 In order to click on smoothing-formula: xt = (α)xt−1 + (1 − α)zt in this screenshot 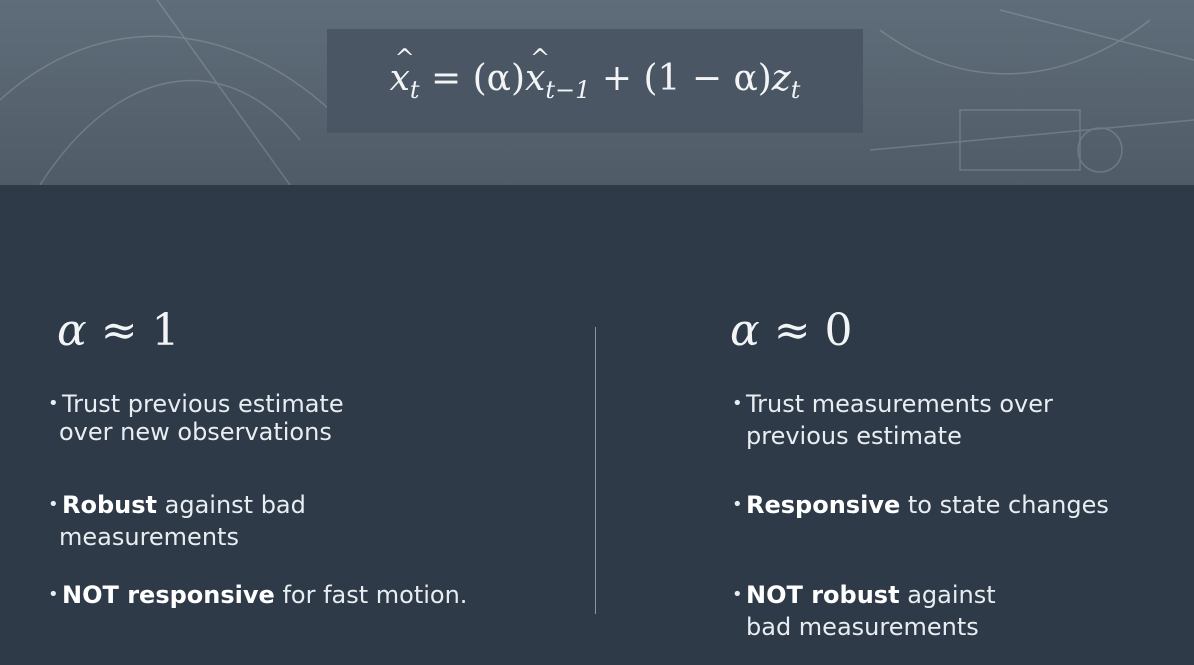, I will do `click(595, 74)`.